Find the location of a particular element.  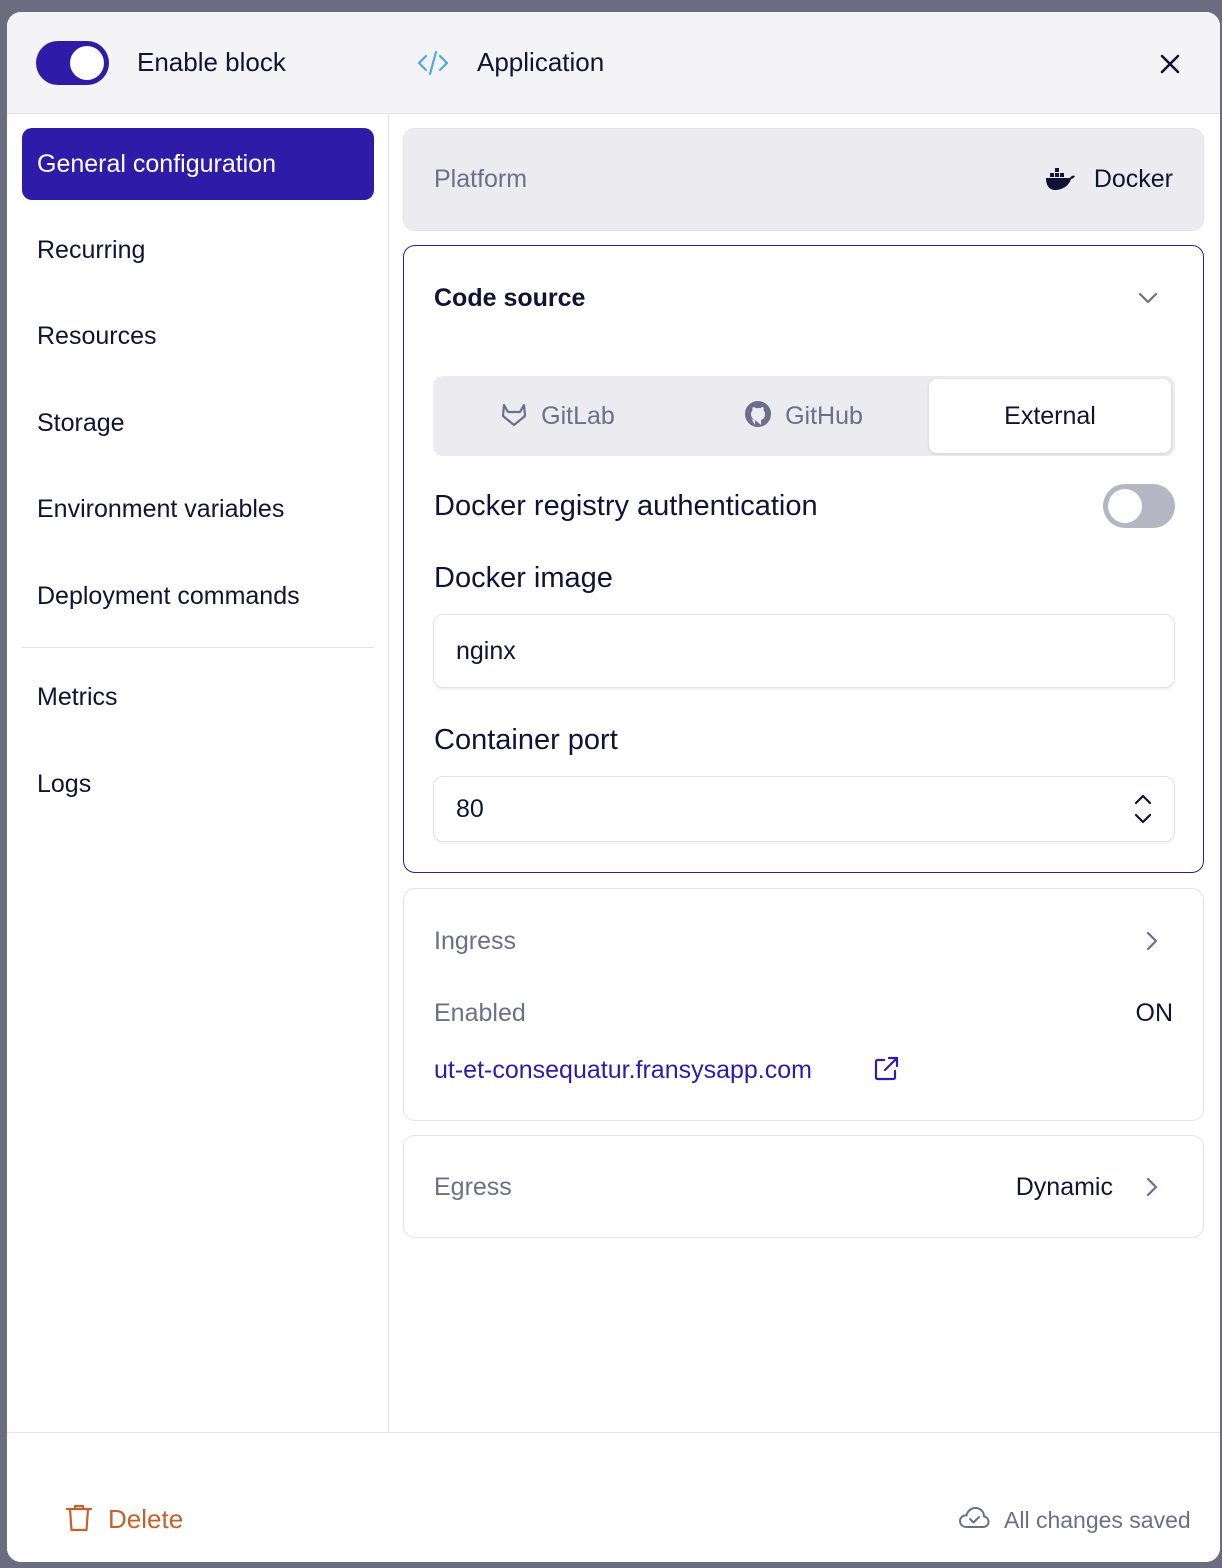

sidebar-item-general-configuration: General configuration is located at coordinates (198, 164).